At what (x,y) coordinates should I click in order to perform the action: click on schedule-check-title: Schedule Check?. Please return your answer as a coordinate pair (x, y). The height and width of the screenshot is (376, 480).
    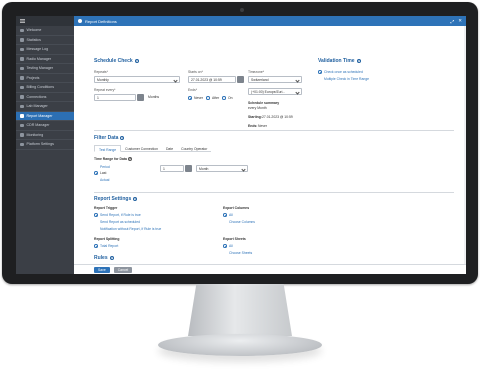
    Looking at the image, I should click on (116, 61).